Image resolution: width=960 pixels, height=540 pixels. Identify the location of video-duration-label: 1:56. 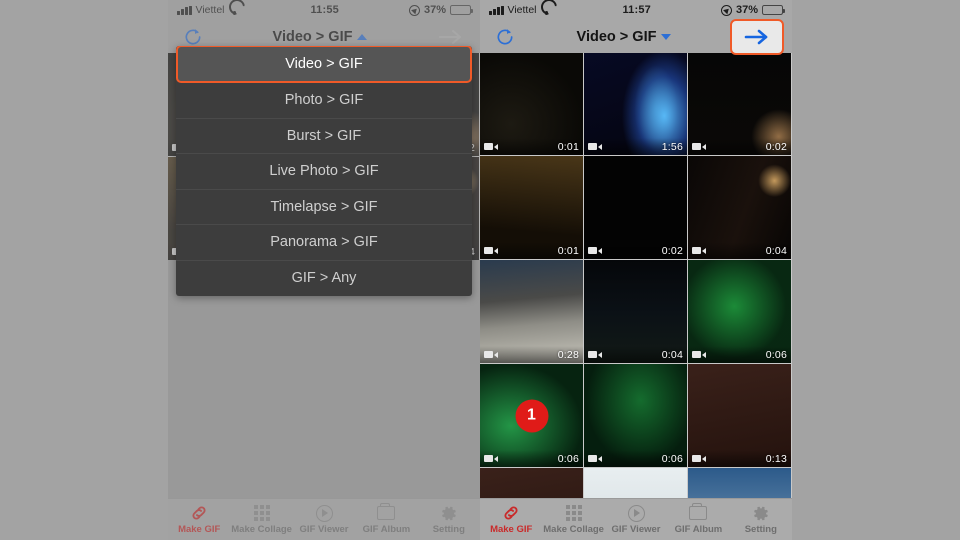
(672, 146).